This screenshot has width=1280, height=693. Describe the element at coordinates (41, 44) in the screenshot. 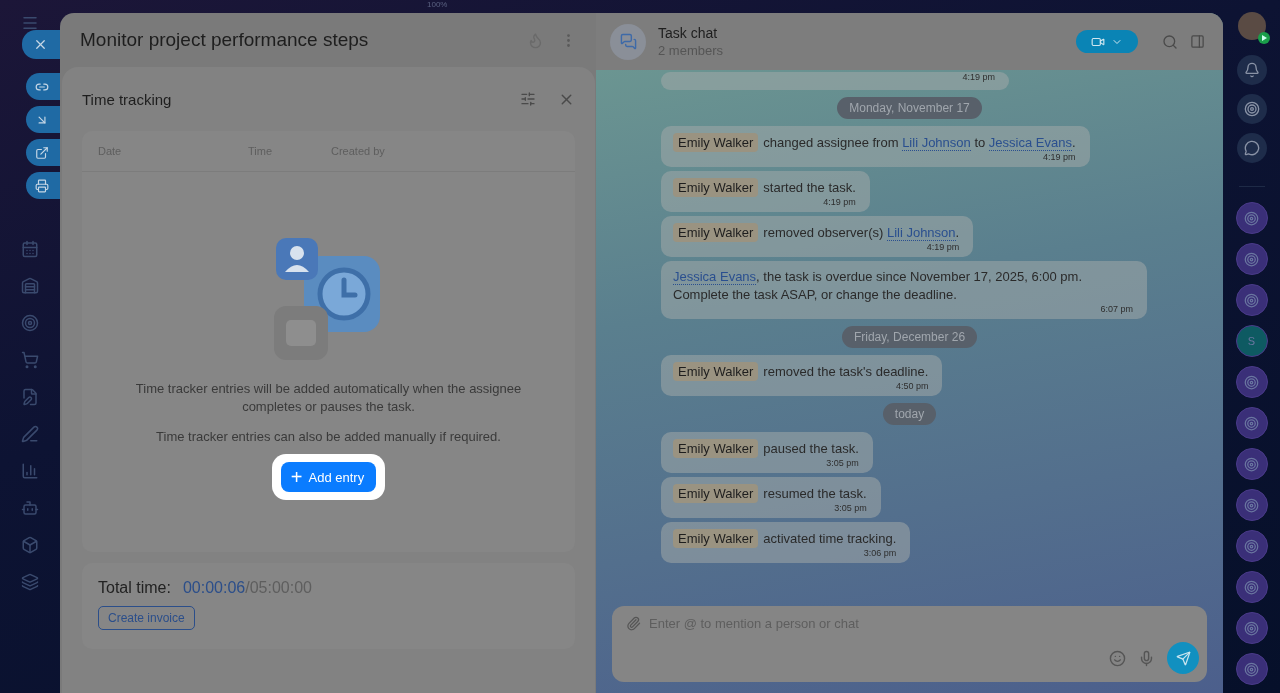

I see `close-button` at that location.